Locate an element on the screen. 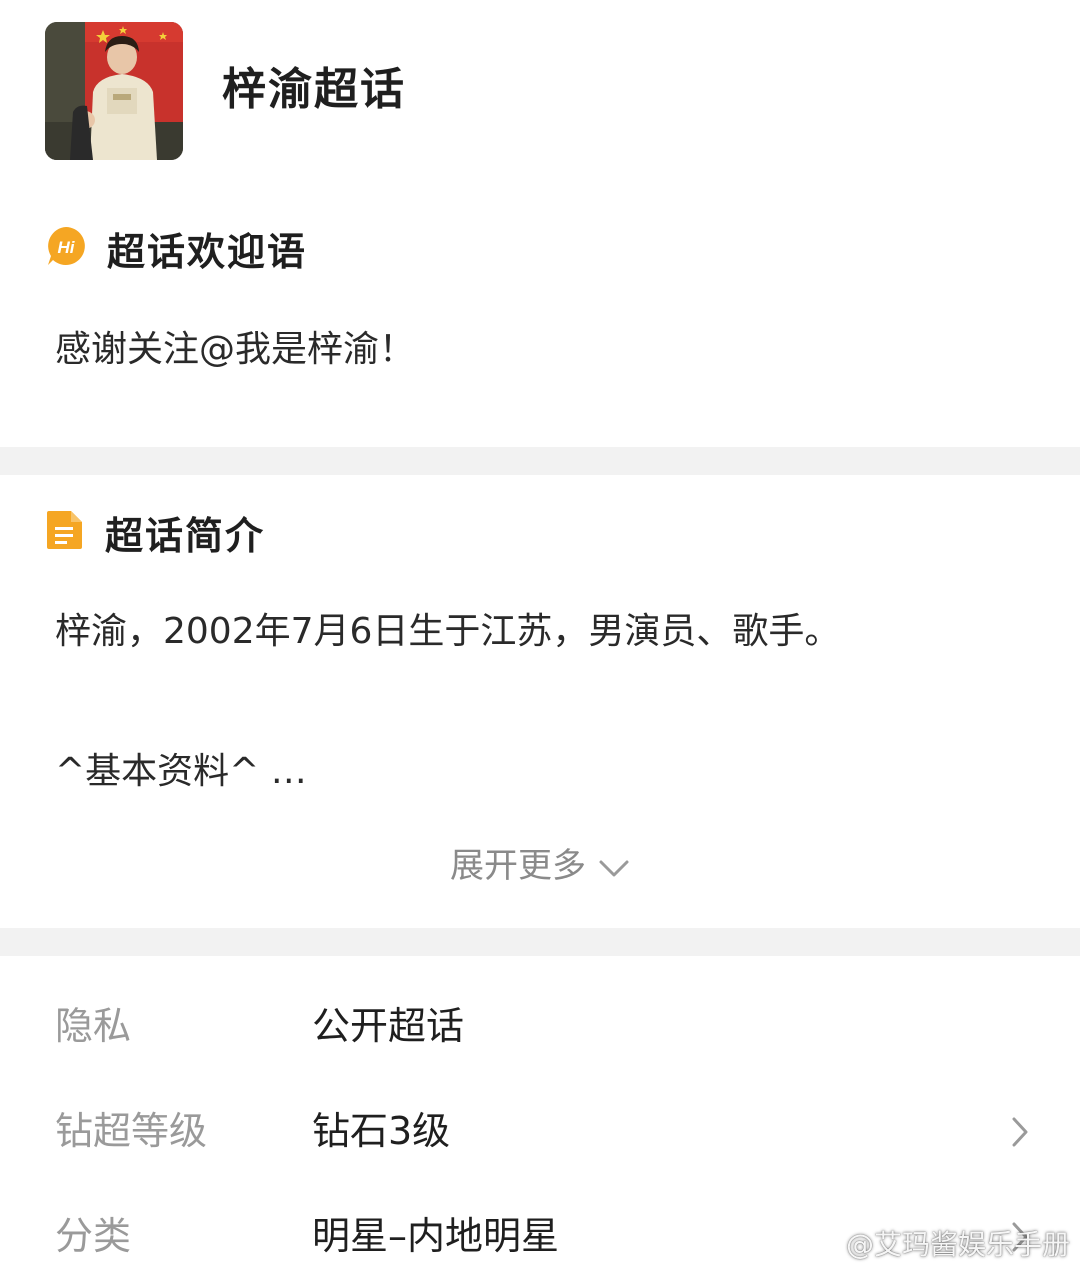 Image resolution: width=1080 pixels, height=1271 pixels. chevron-down-icon is located at coordinates (614, 868).